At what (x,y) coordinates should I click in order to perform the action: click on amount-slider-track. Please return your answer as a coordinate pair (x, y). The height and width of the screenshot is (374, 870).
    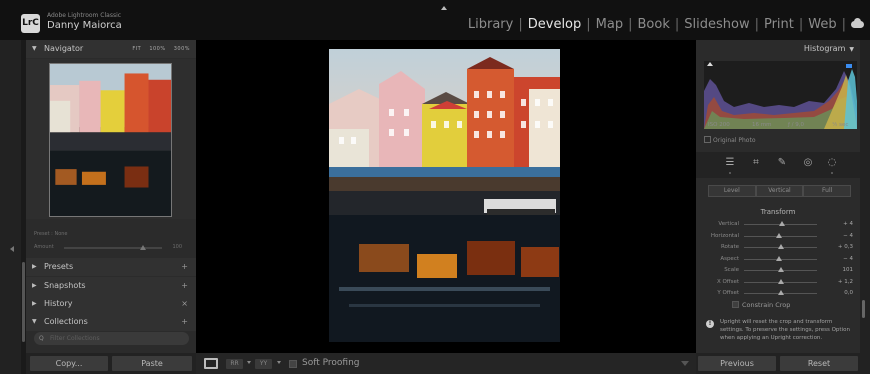
    Looking at the image, I should click on (113, 247).